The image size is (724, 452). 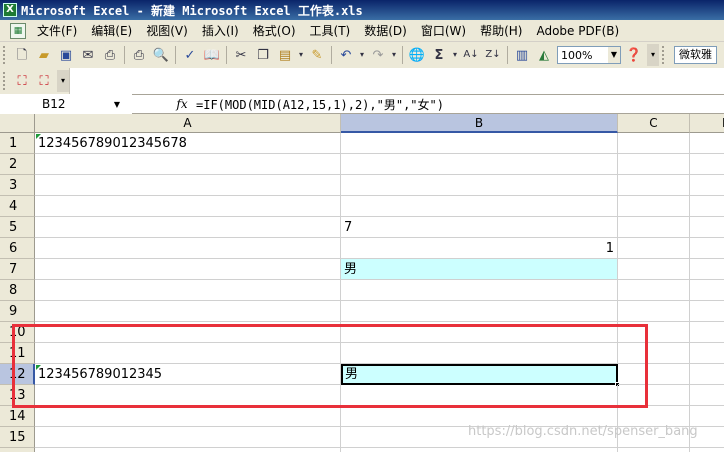 What do you see at coordinates (501, 30) in the screenshot?
I see `menu-help: 帮助(H)` at bounding box center [501, 30].